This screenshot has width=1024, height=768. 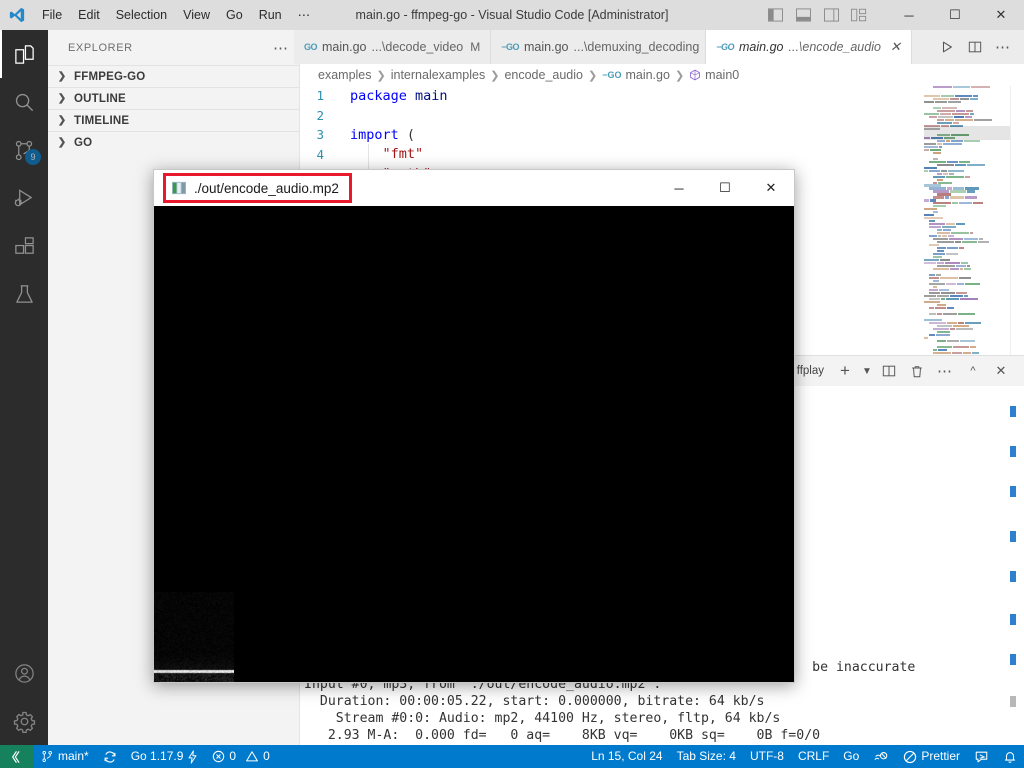 What do you see at coordinates (17, 756) in the screenshot?
I see `remote-window-icon` at bounding box center [17, 756].